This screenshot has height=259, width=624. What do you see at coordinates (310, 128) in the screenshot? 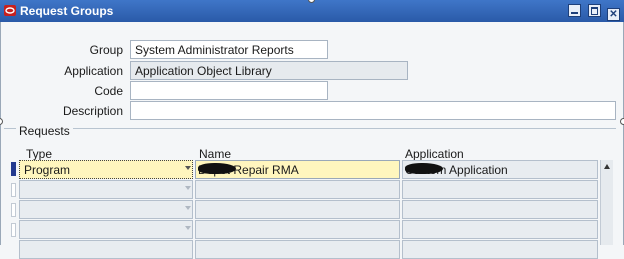
I see `requests-divider` at bounding box center [310, 128].